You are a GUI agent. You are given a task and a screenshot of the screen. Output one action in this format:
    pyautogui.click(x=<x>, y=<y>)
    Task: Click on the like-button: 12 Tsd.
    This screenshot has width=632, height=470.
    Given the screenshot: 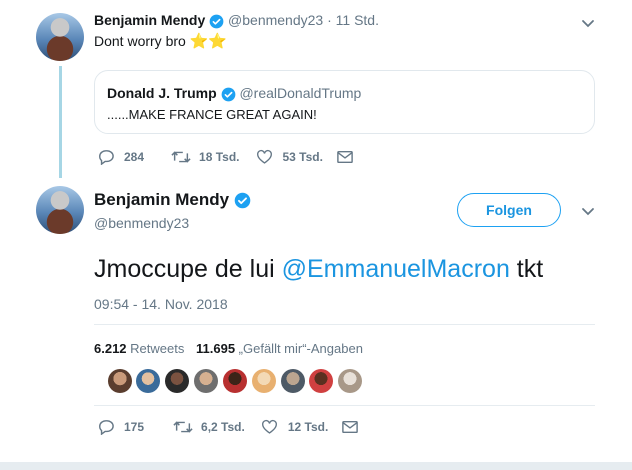 What is the action you would take?
    pyautogui.click(x=294, y=427)
    